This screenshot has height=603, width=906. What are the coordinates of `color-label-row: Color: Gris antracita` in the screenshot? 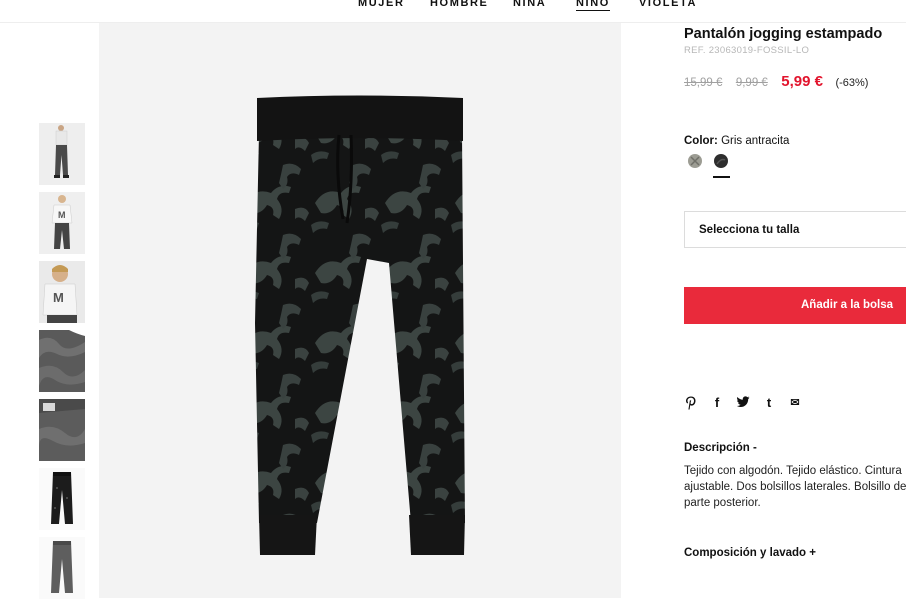 It's located at (736, 141).